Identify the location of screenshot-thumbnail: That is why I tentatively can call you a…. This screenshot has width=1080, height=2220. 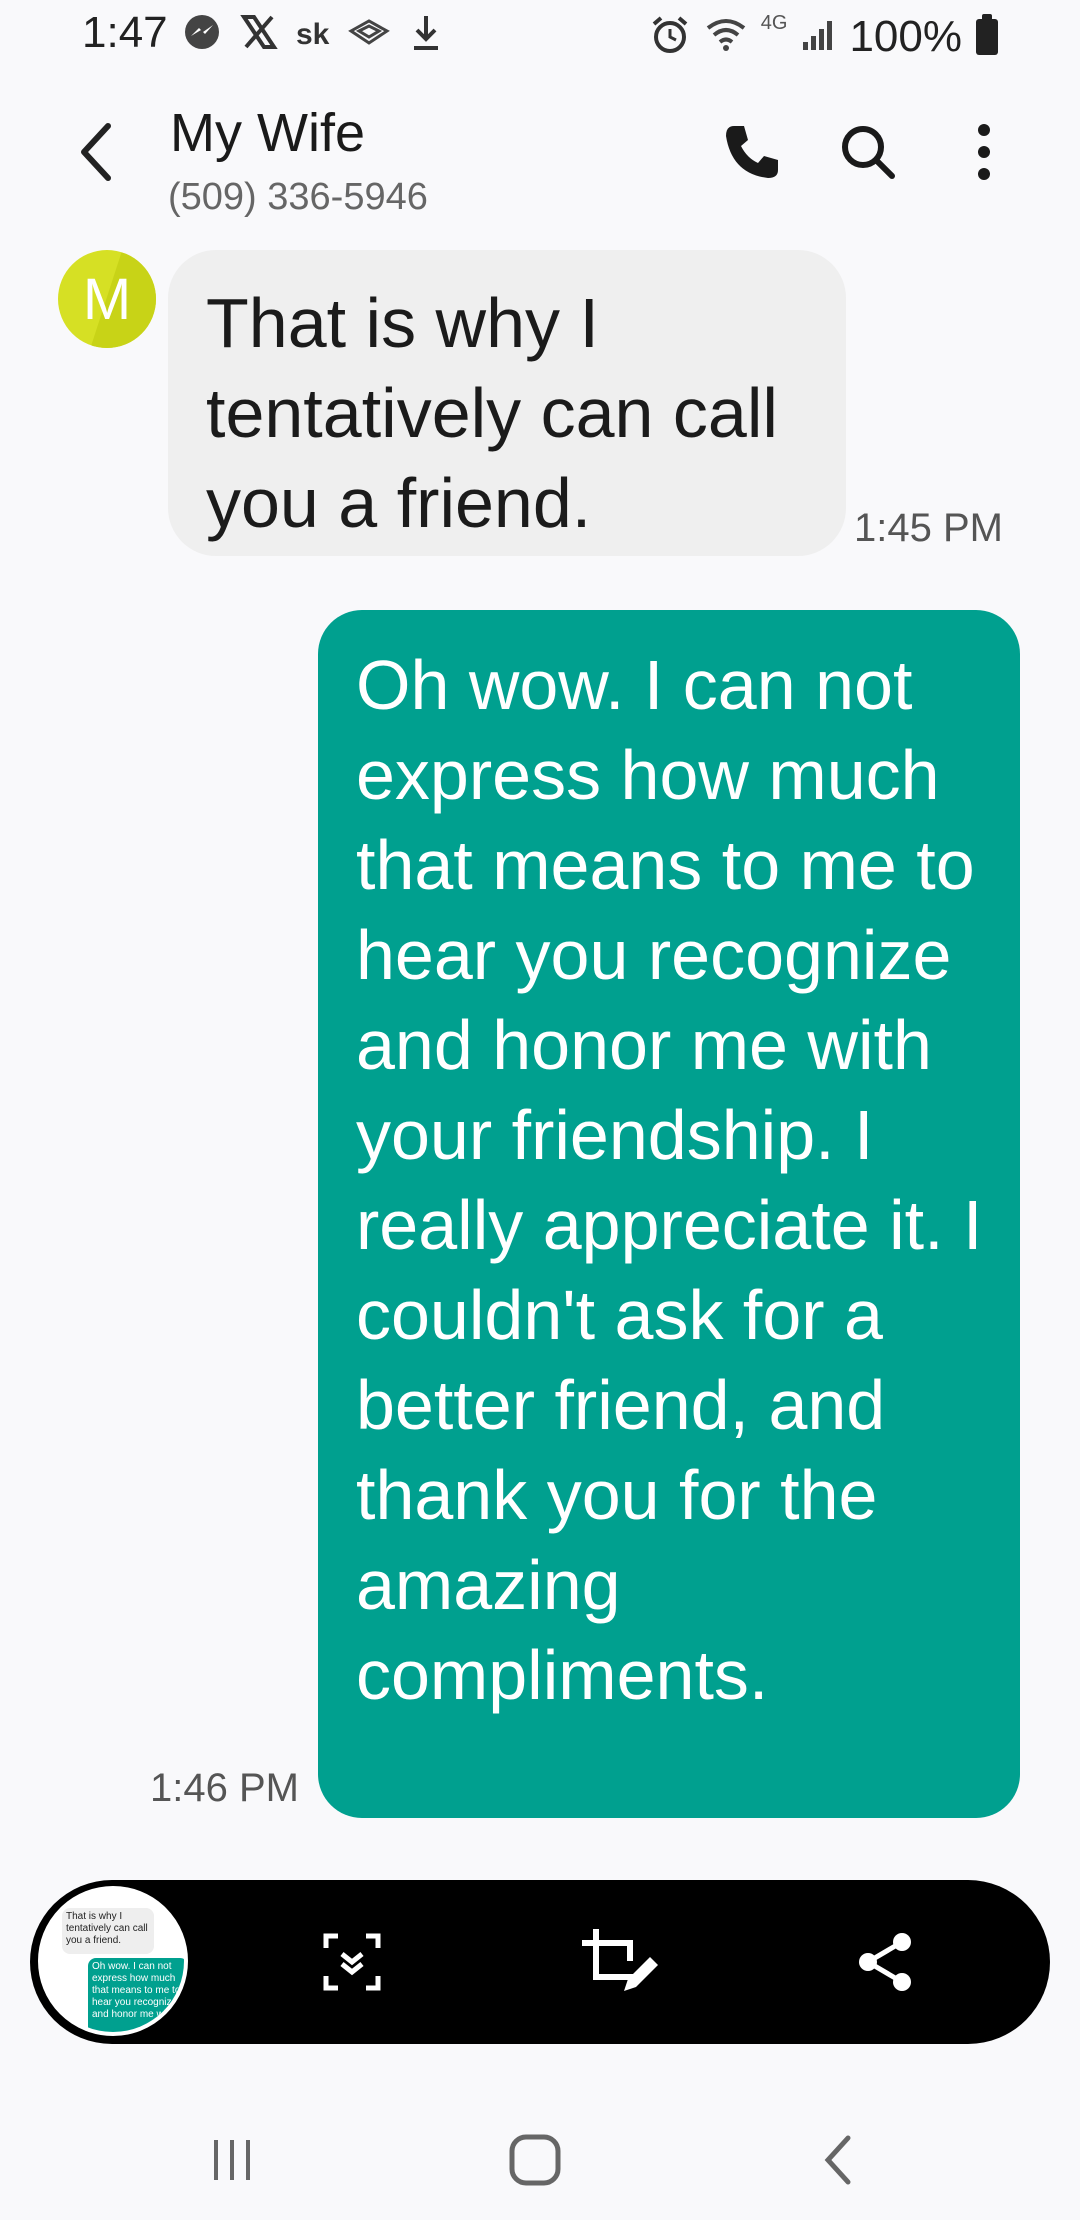
(113, 1961).